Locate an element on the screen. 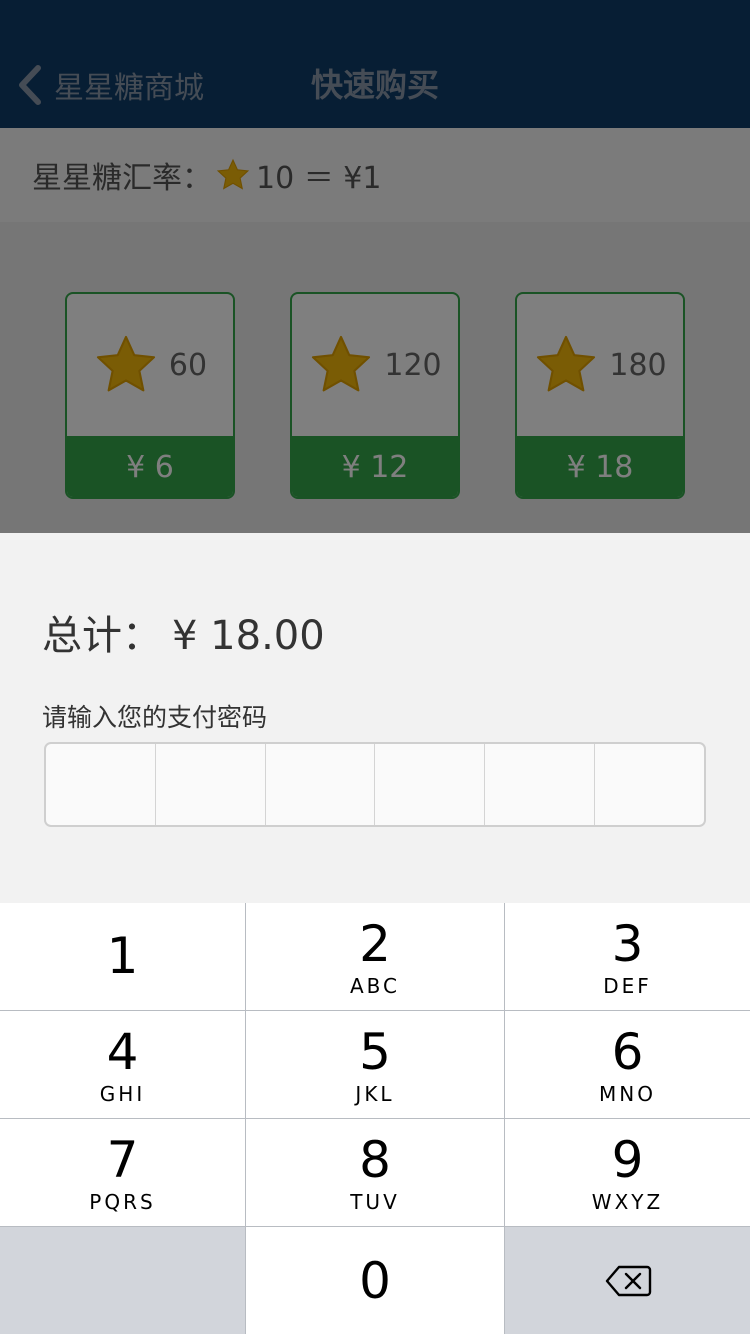 The height and width of the screenshot is (1334, 750). key-digit: 6 is located at coordinates (627, 1051).